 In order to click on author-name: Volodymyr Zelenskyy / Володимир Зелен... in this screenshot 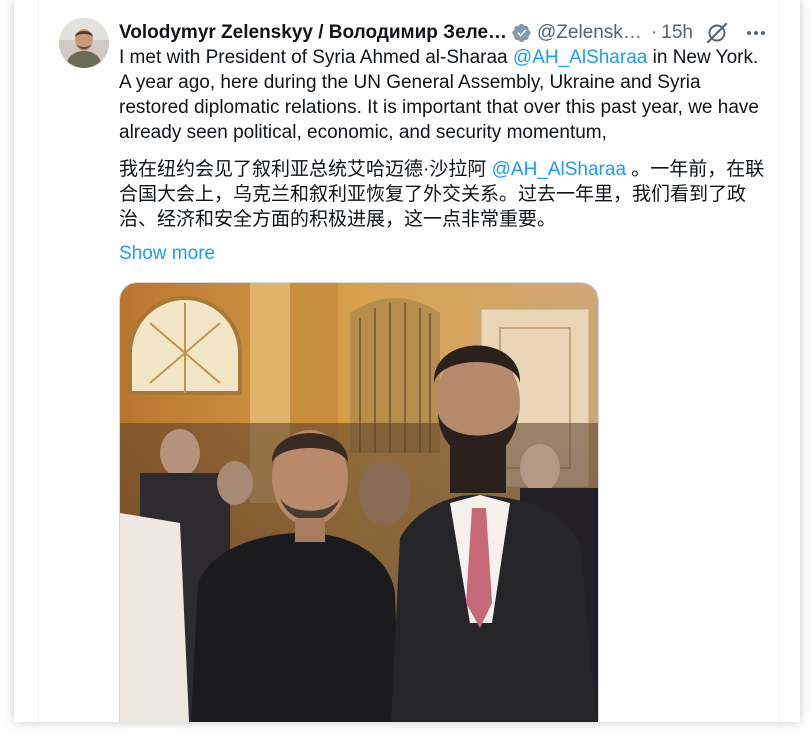, I will do `click(314, 33)`.